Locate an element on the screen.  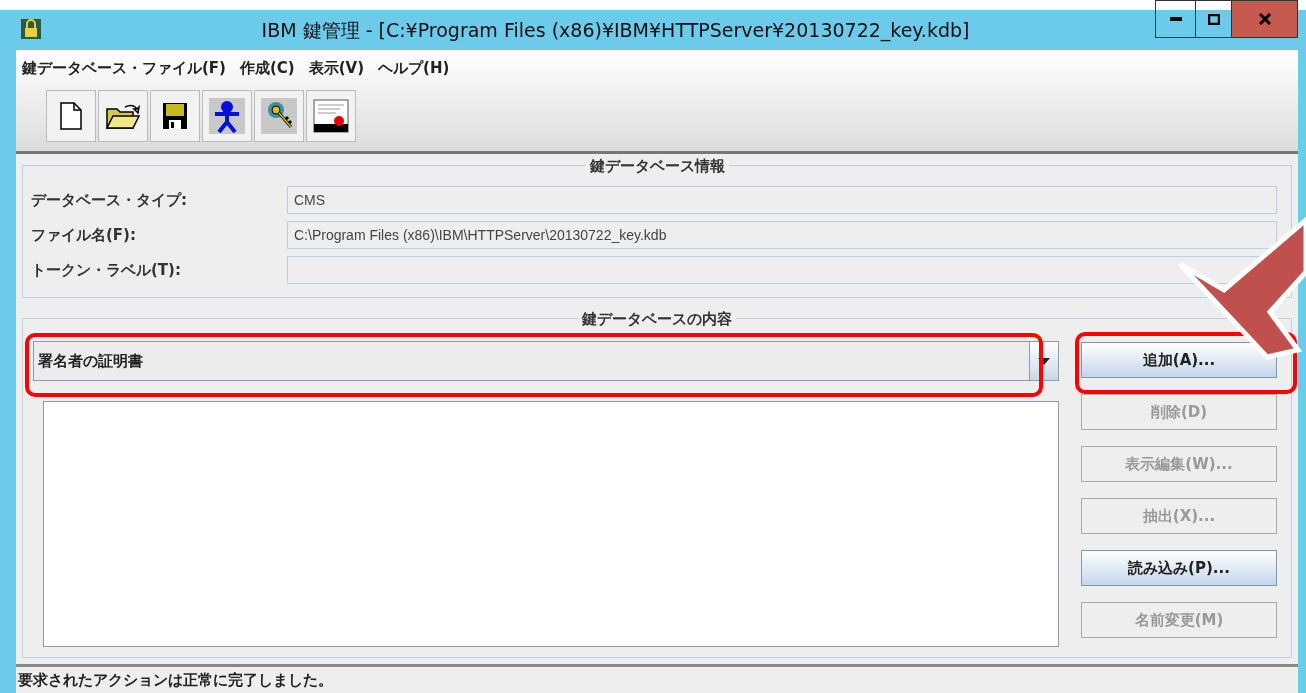
field-value: C:\Program Files (x86)\IBM\HTTPServer\20130722_key.kdb is located at coordinates (480, 235).